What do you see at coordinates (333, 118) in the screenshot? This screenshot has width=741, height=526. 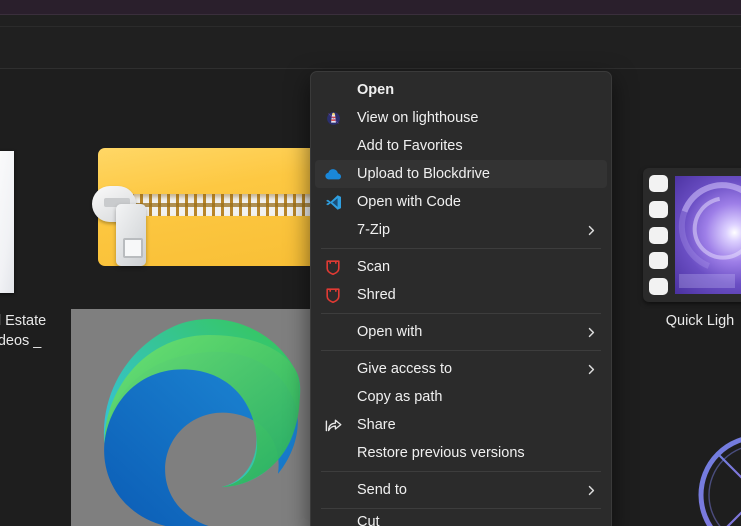 I see `lighthouse-icon` at bounding box center [333, 118].